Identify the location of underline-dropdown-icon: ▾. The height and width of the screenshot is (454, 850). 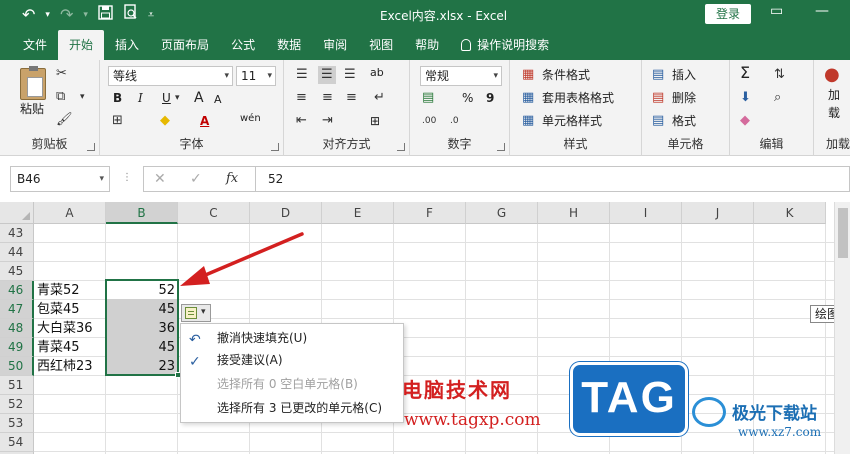
(177, 98).